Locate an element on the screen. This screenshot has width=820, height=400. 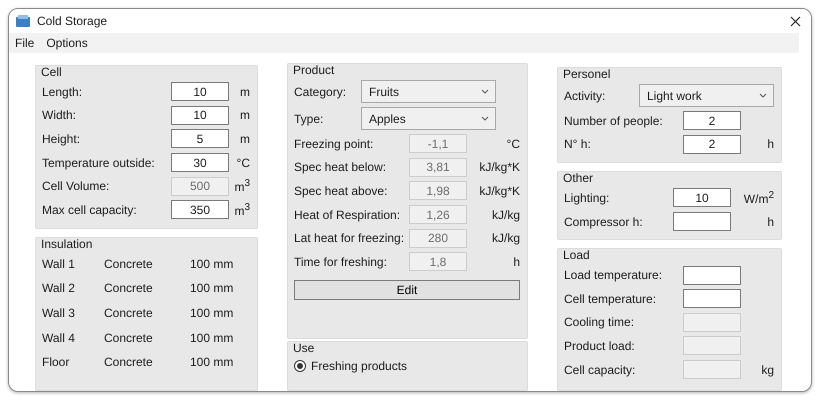
field-label: Activity: is located at coordinates (585, 95).